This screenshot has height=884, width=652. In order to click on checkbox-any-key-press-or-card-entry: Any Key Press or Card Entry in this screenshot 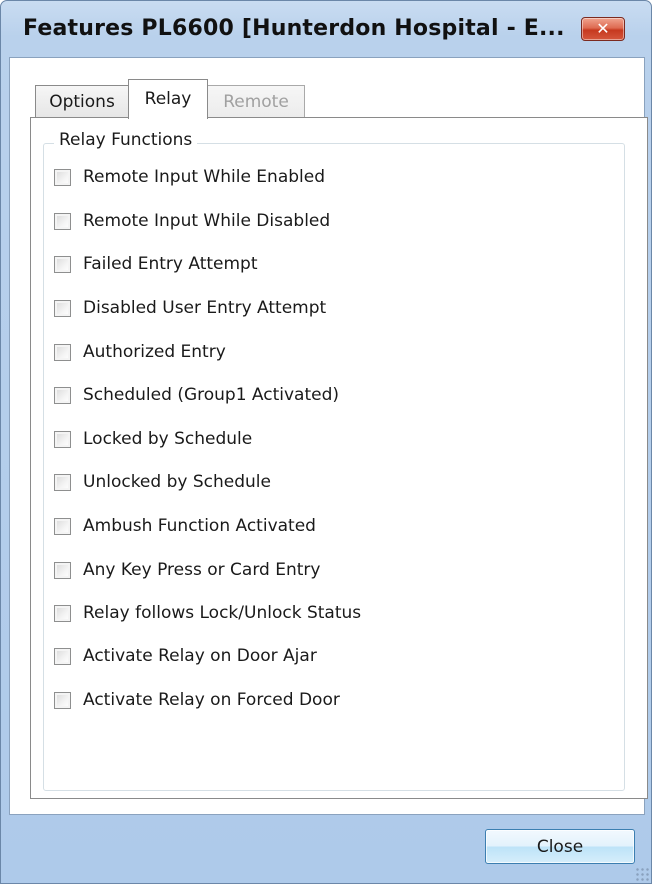, I will do `click(187, 570)`.